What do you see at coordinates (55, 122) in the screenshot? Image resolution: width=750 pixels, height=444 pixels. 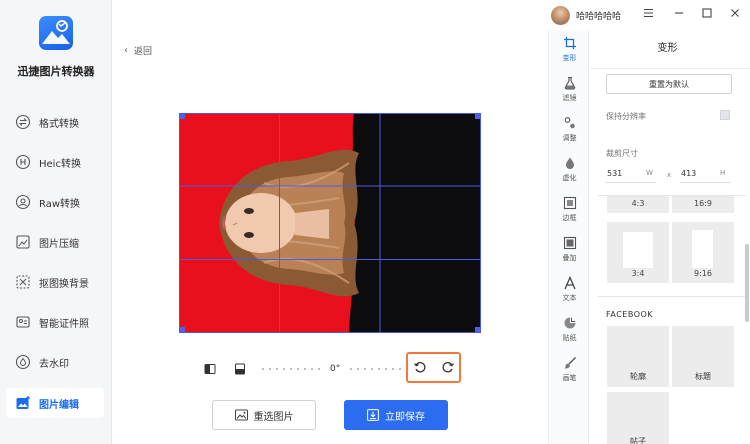 I see `sidebar-item-format-convert: 格式转换` at bounding box center [55, 122].